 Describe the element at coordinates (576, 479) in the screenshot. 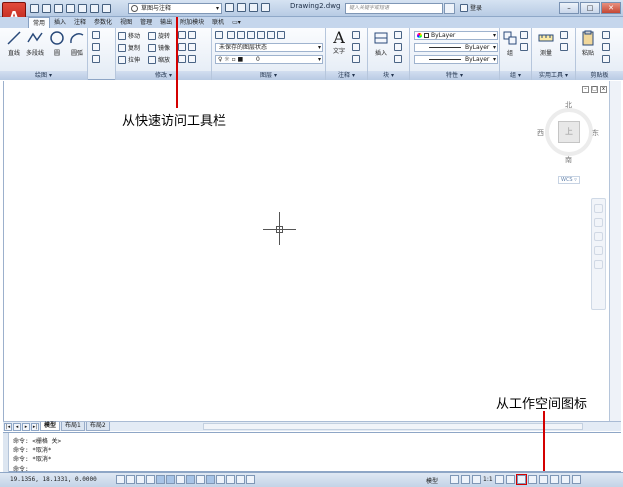

I see `clean-screen-icon` at that location.